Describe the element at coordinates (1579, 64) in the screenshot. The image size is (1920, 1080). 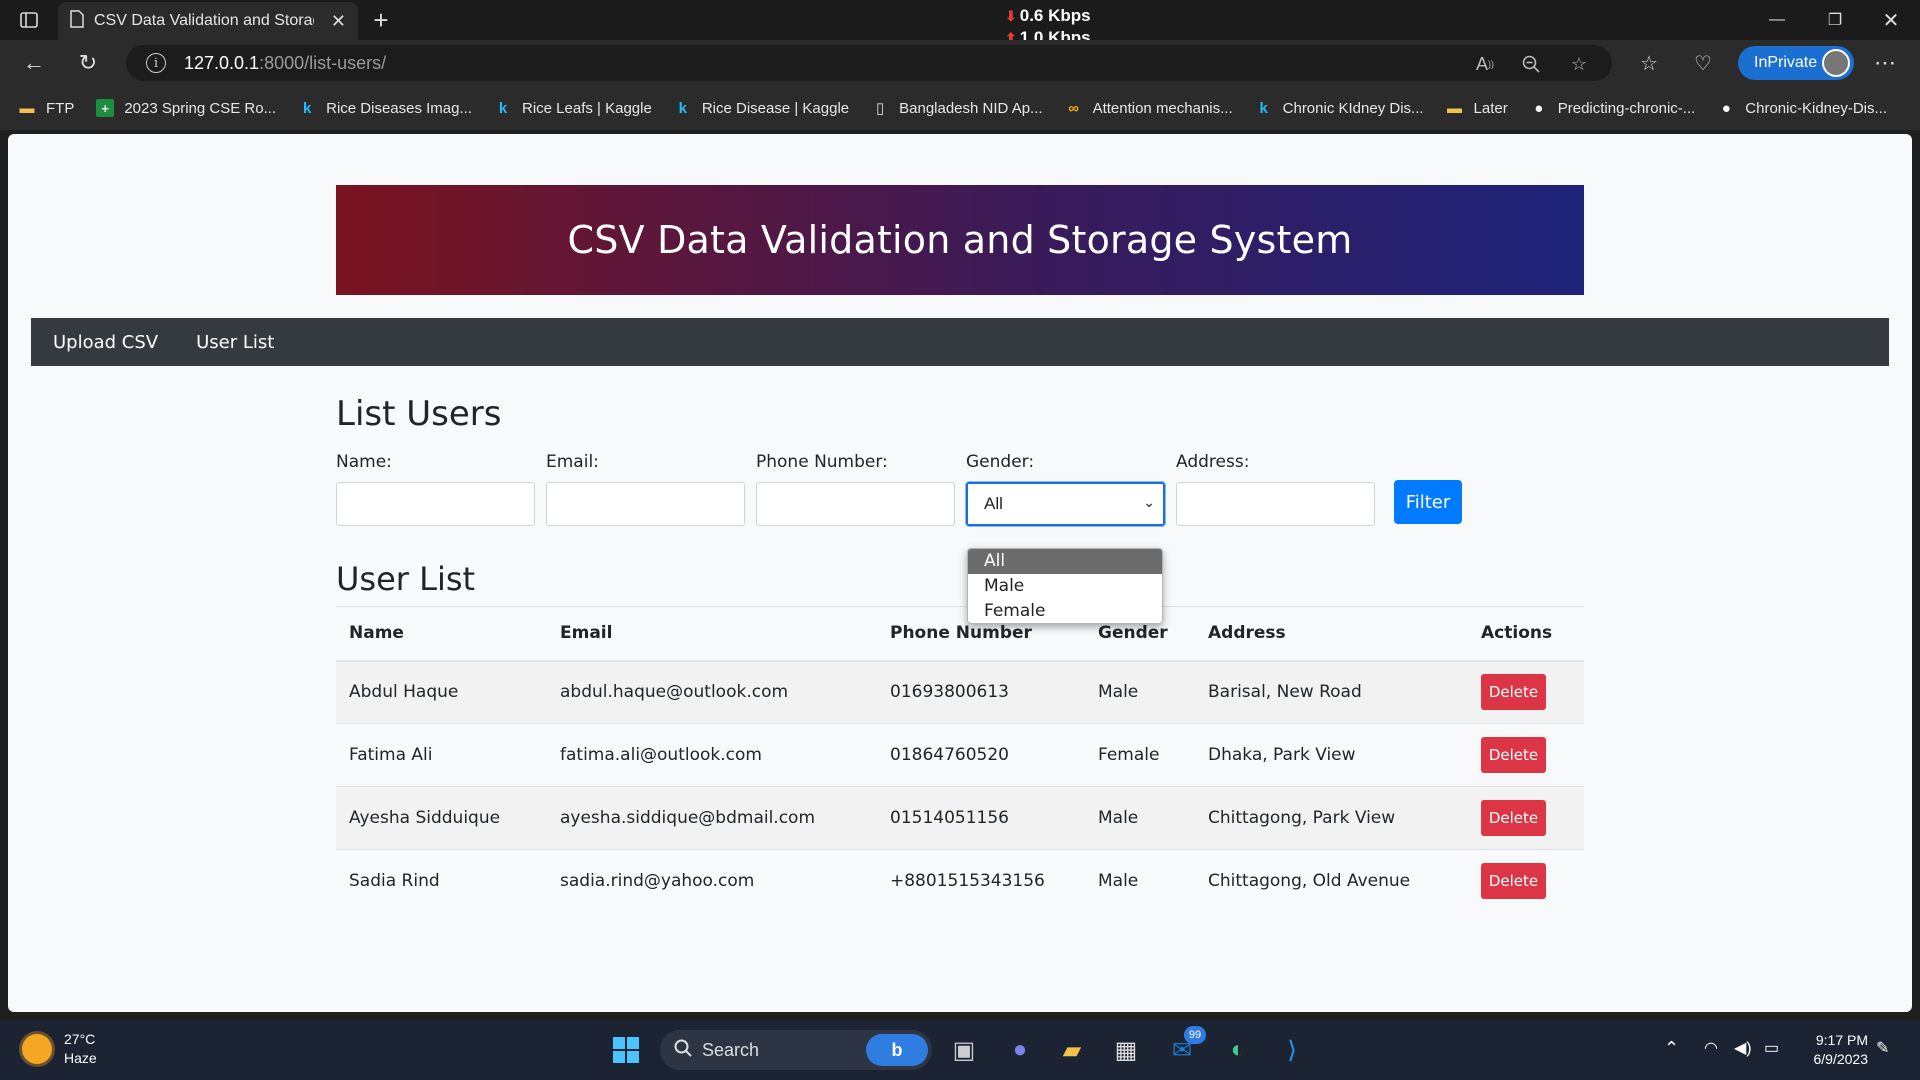
I see `favorite-star-icon: ☆` at that location.